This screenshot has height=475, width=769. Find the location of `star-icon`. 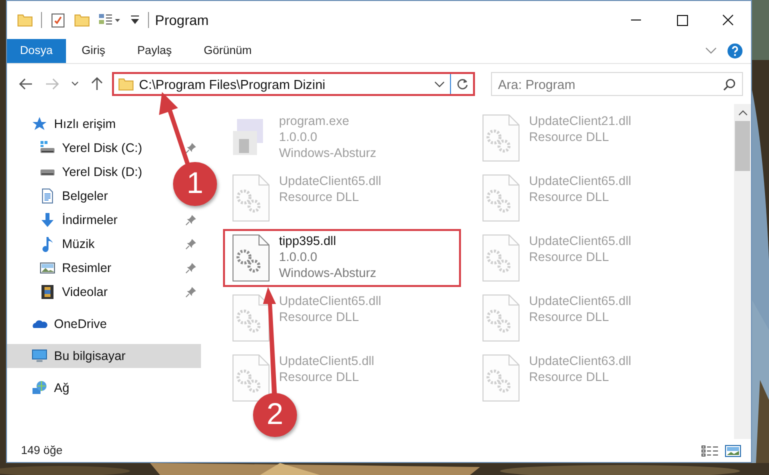

star-icon is located at coordinates (39, 124).